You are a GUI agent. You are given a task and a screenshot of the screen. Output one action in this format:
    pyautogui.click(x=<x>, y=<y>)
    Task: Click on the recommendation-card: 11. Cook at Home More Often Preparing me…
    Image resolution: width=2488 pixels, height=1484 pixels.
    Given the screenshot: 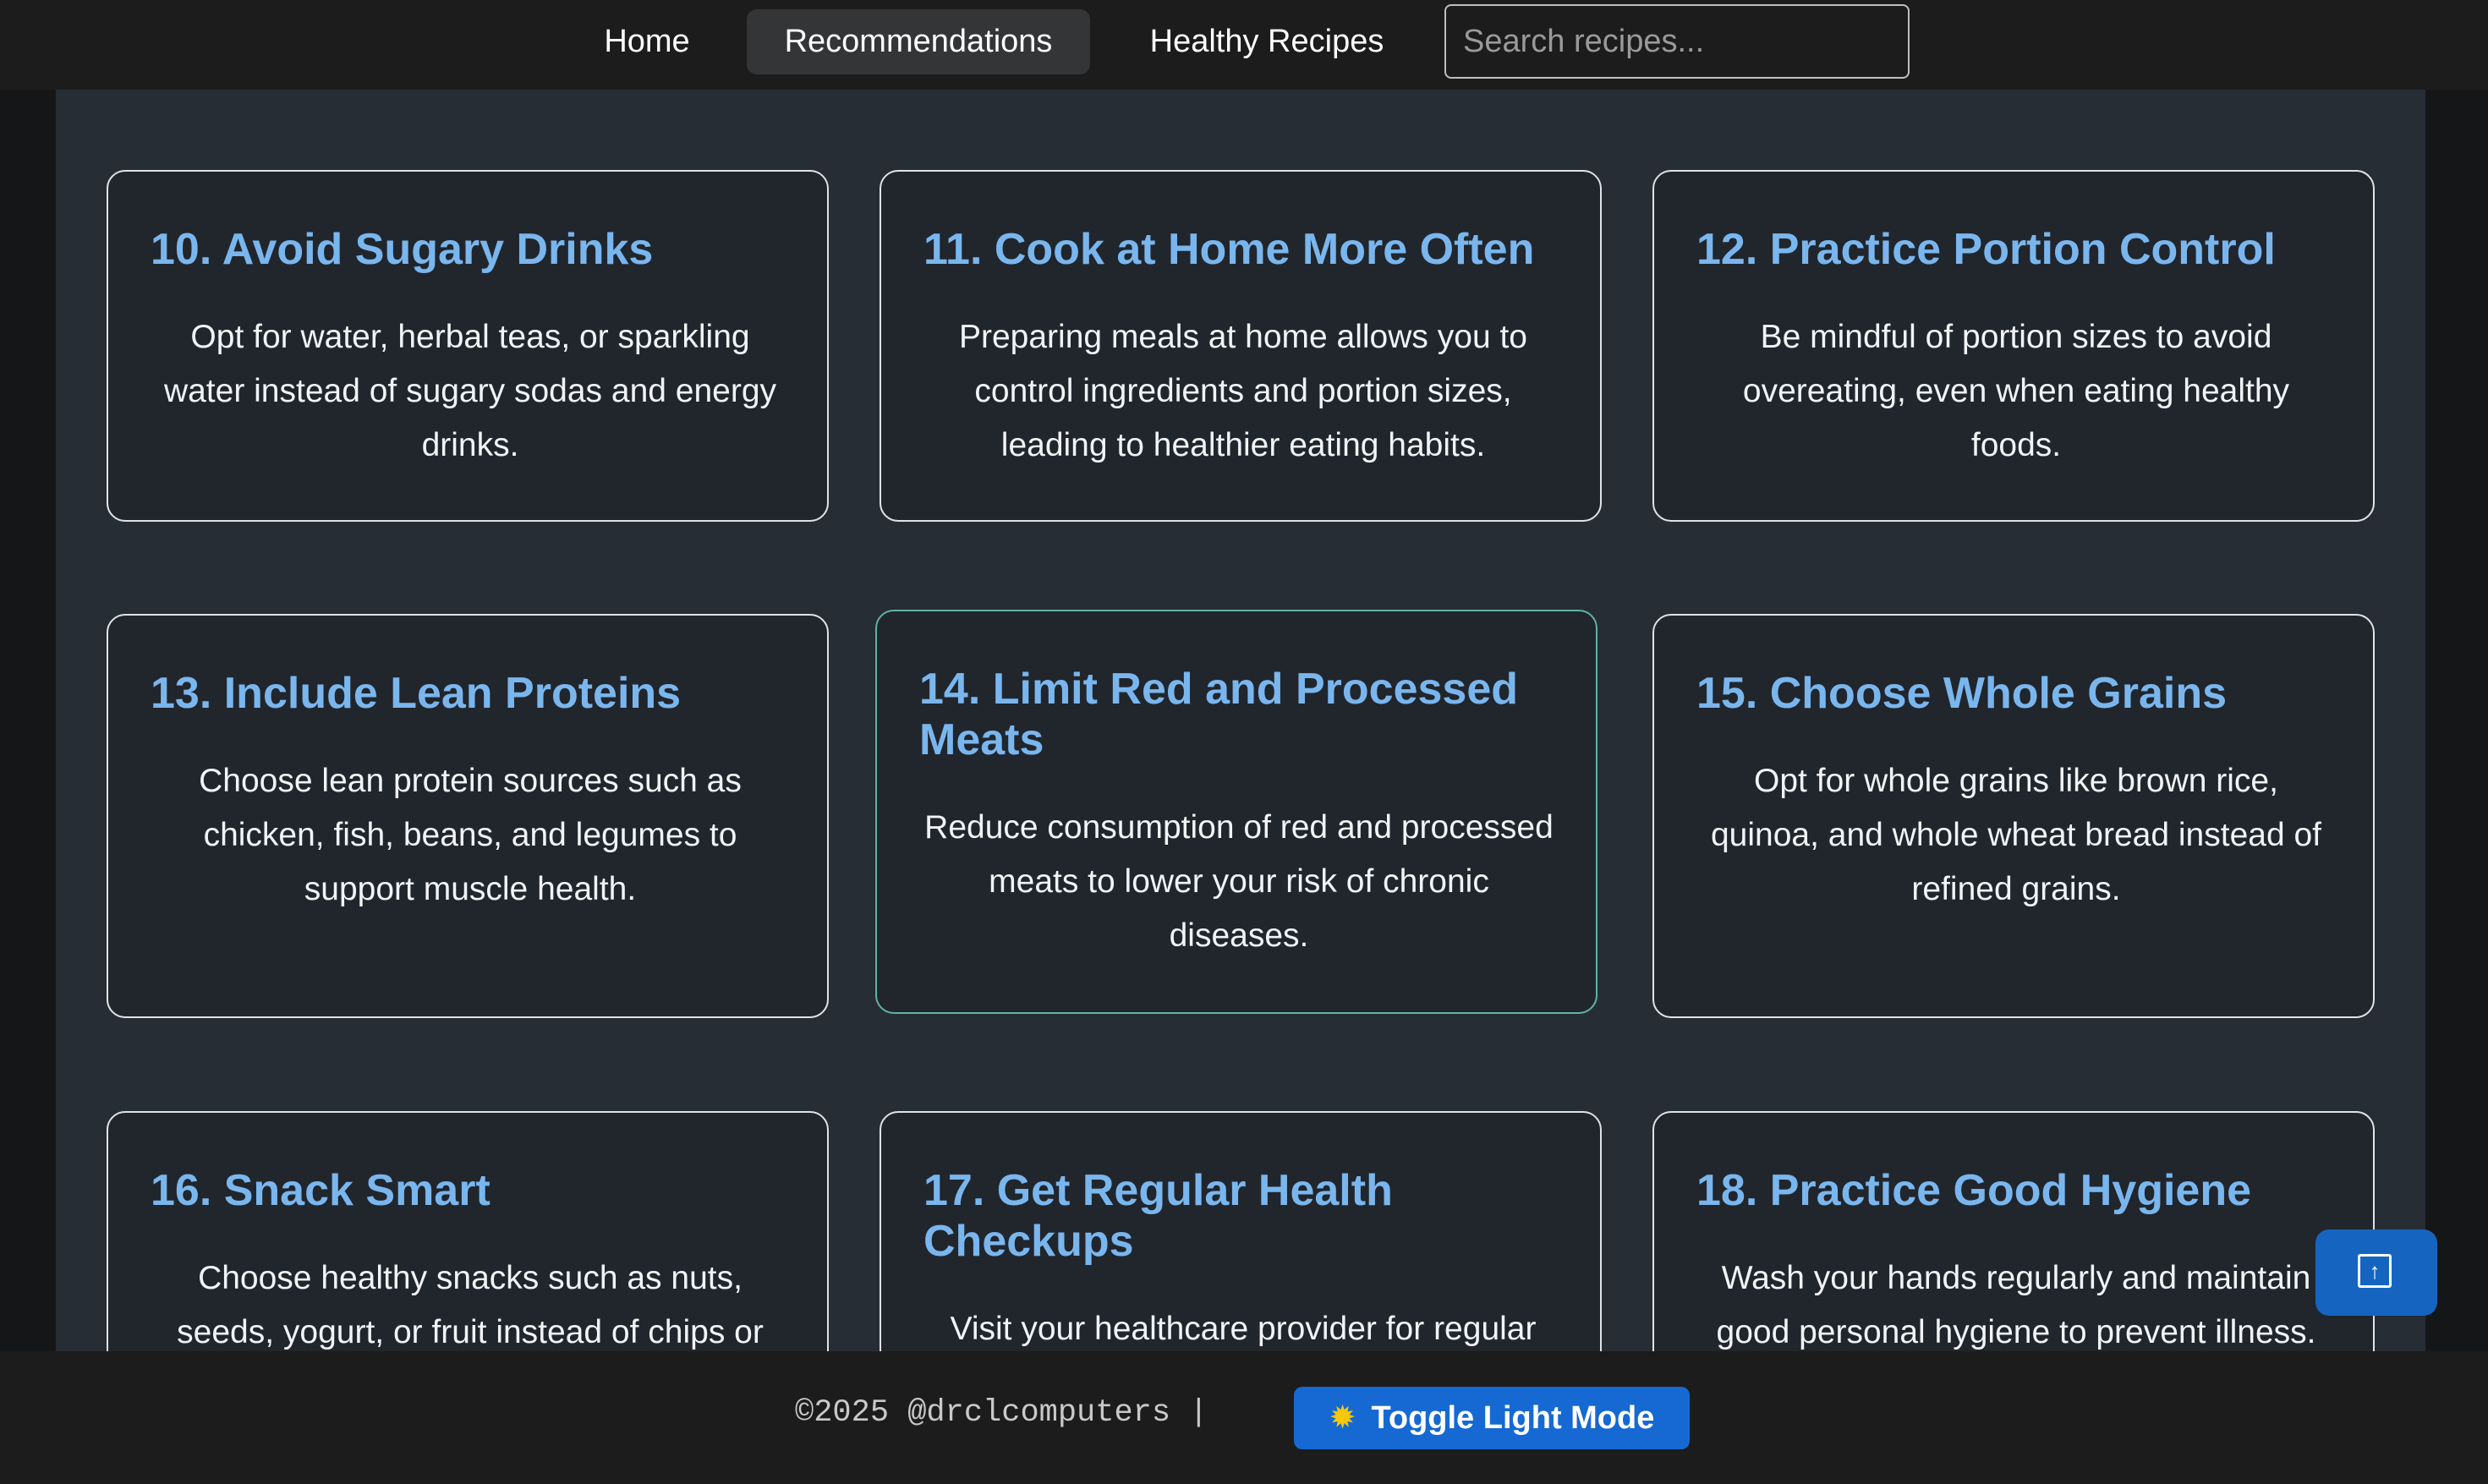 What is the action you would take?
    pyautogui.click(x=1241, y=346)
    